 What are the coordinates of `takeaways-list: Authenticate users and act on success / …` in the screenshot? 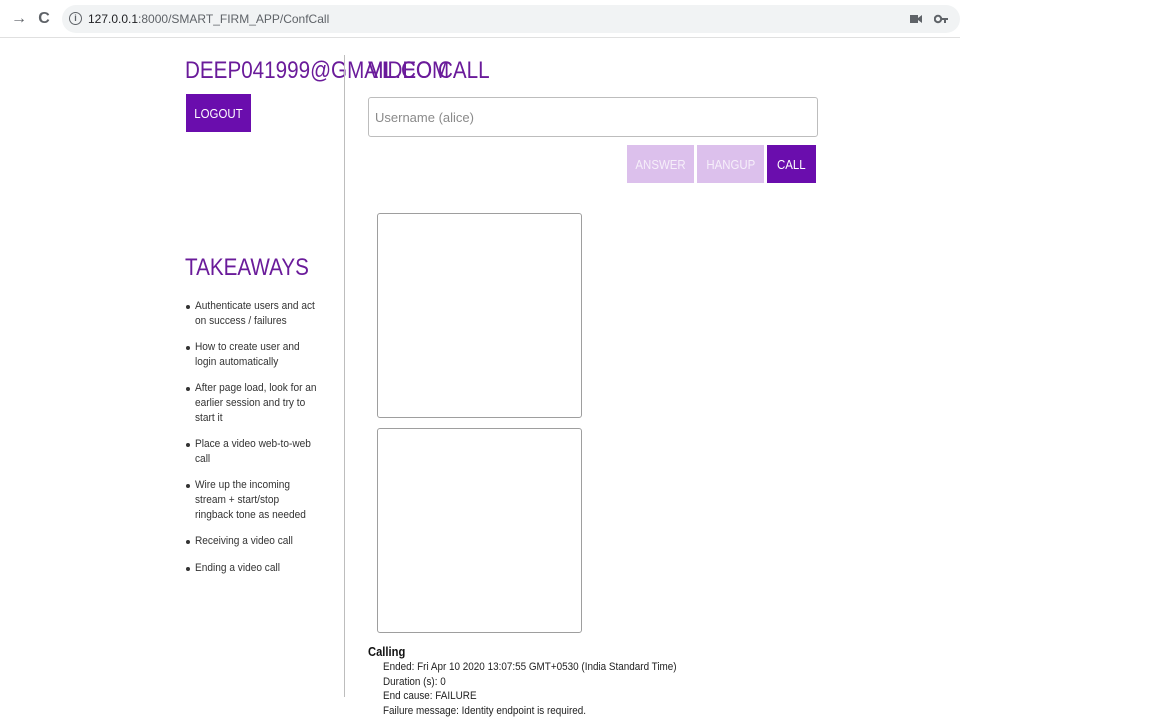 It's located at (260, 443).